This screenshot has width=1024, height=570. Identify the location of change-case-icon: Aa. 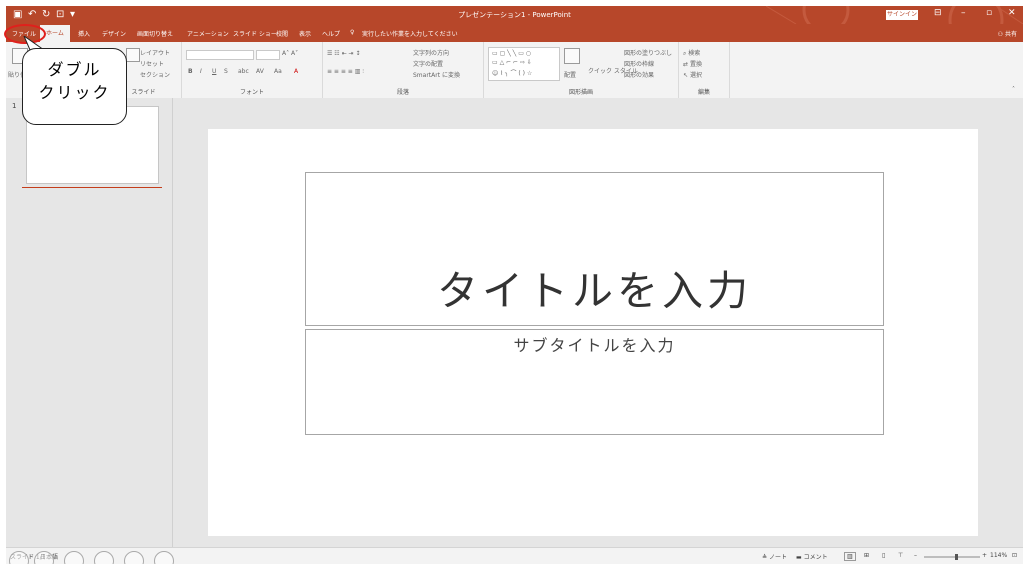
(278, 71).